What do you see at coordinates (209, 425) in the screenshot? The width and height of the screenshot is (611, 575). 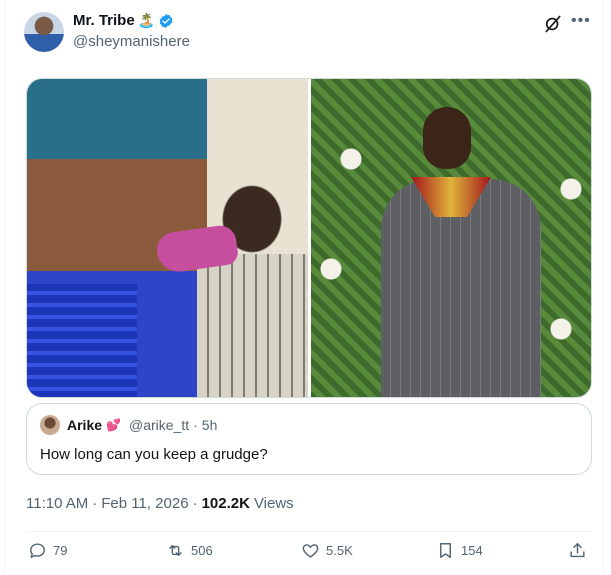 I see `quoted-time: 5h` at bounding box center [209, 425].